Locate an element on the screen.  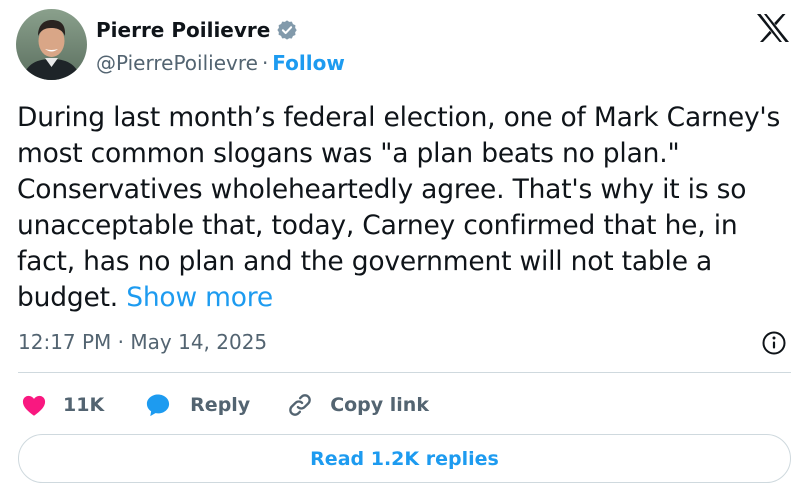
reply-button: Reply is located at coordinates (197, 405).